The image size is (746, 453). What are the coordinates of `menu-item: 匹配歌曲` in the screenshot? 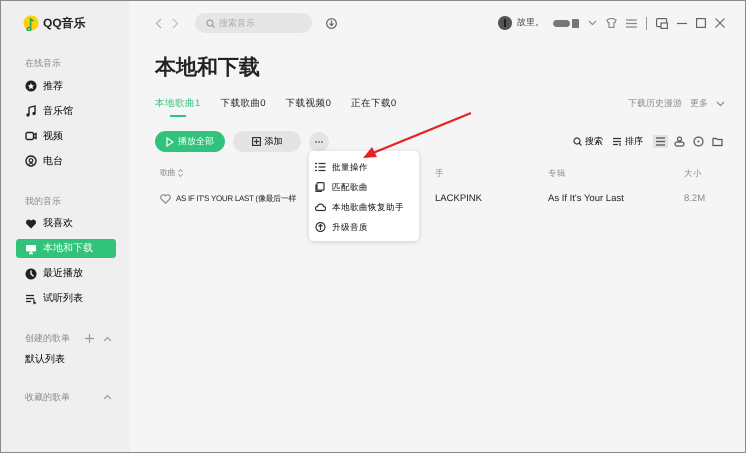 It's located at (364, 187).